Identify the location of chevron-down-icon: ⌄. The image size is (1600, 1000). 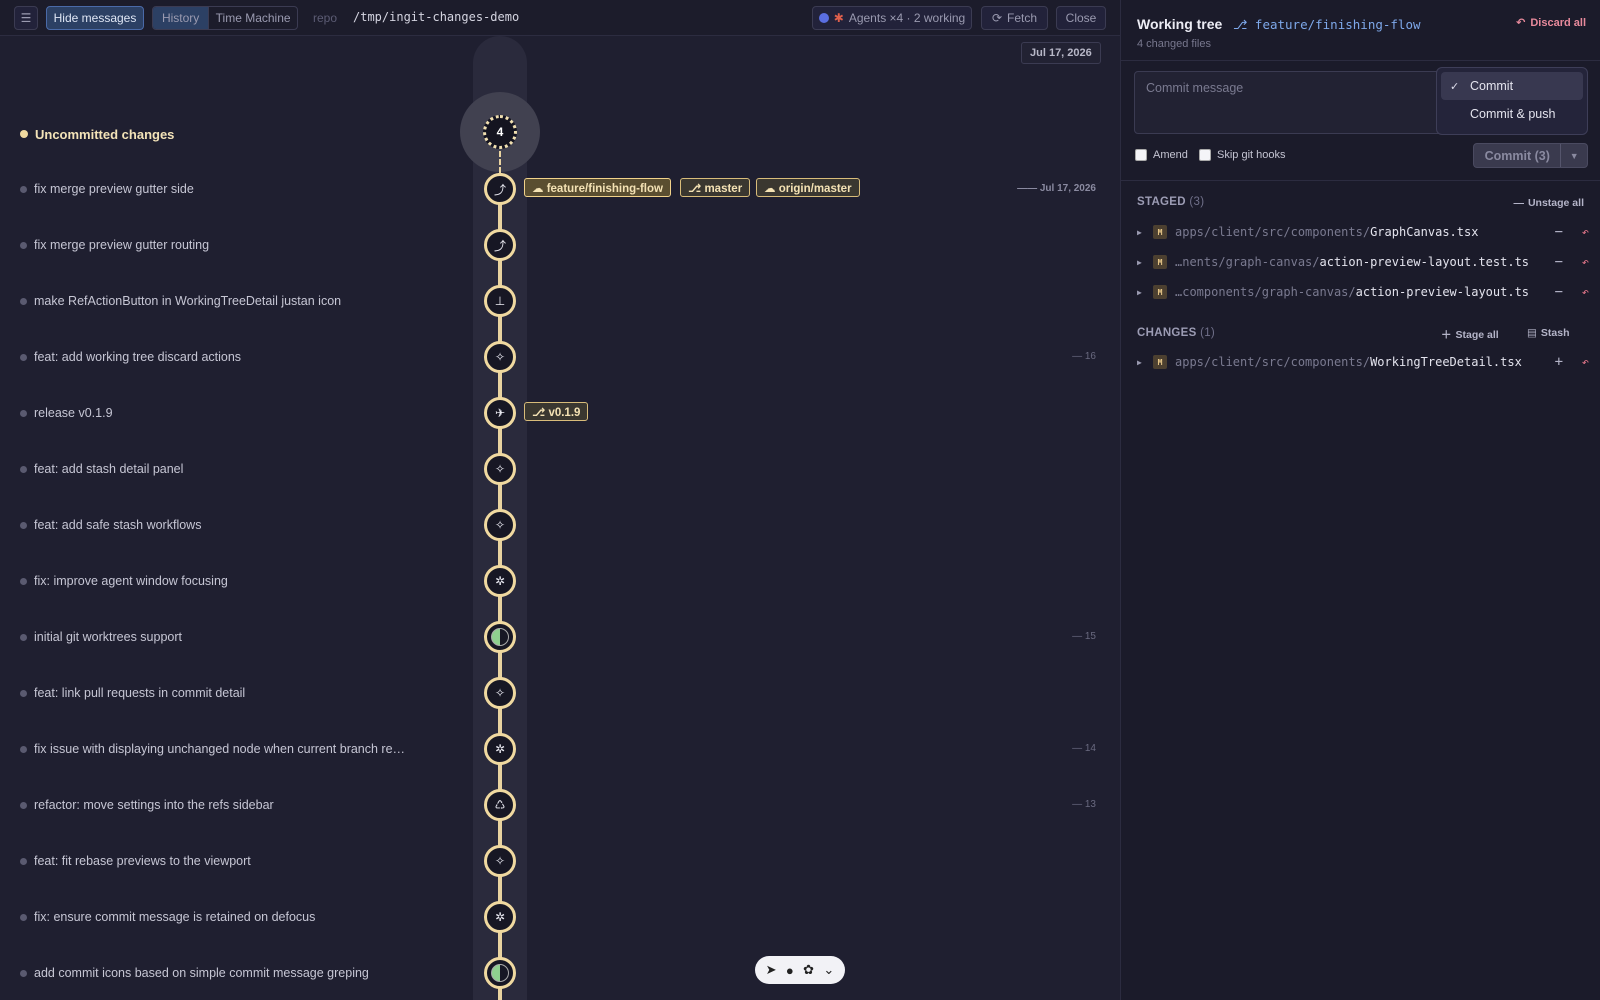
(828, 970).